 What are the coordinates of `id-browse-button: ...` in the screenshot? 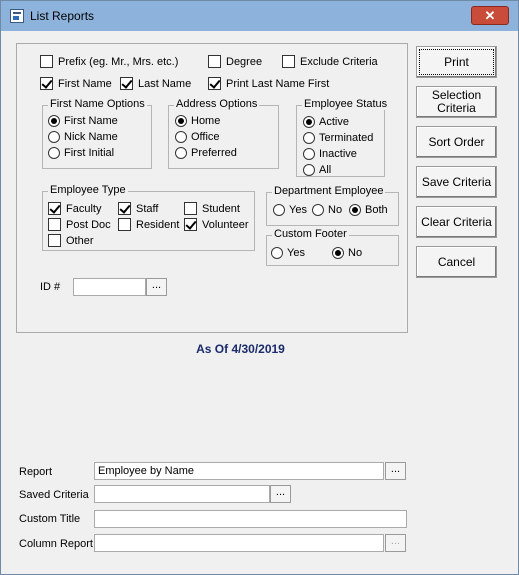 It's located at (156, 287).